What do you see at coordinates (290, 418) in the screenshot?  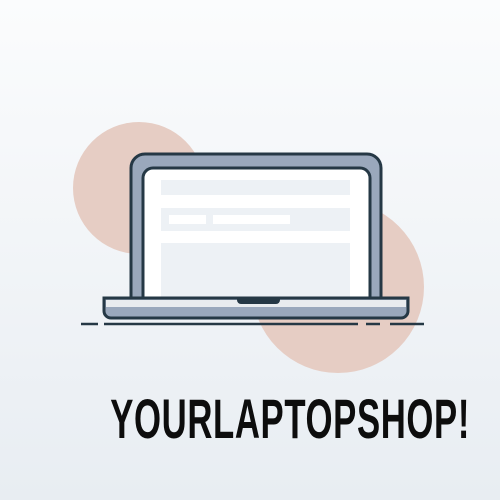 I see `brand-name-text: YOURLAPTOPSHOP!` at bounding box center [290, 418].